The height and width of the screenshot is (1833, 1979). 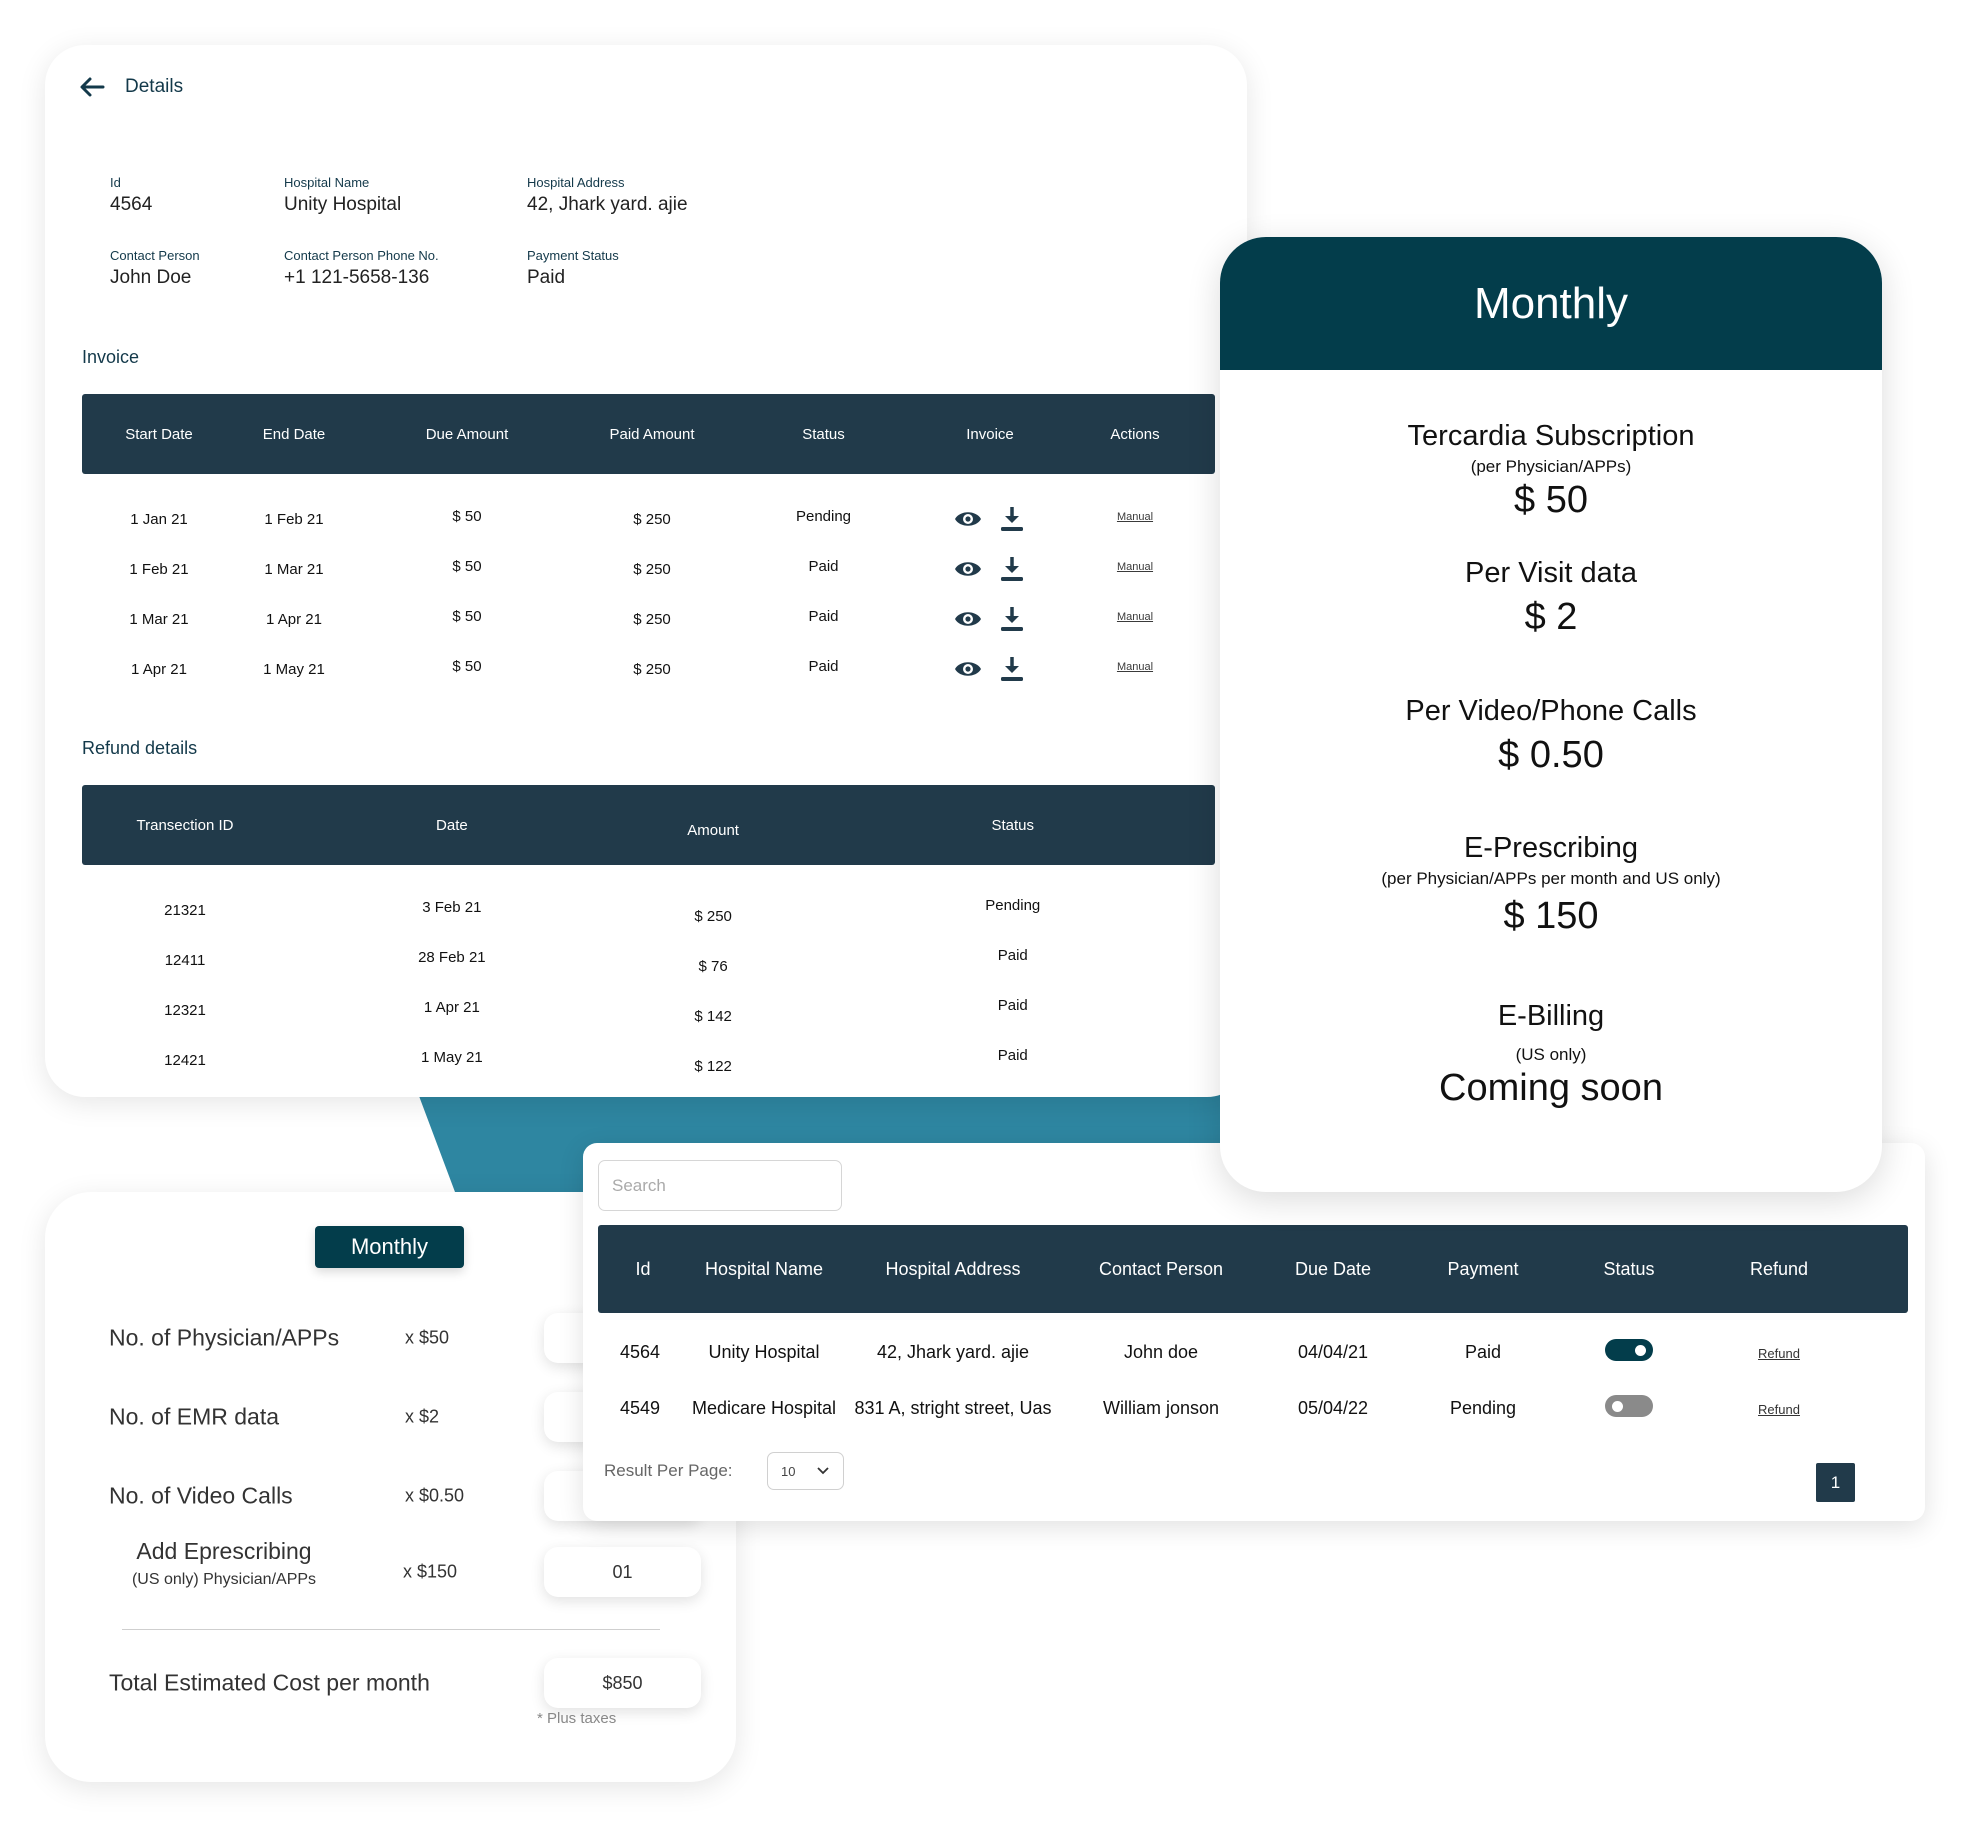 I want to click on cell-transaction-id: 21321, so click(x=185, y=910).